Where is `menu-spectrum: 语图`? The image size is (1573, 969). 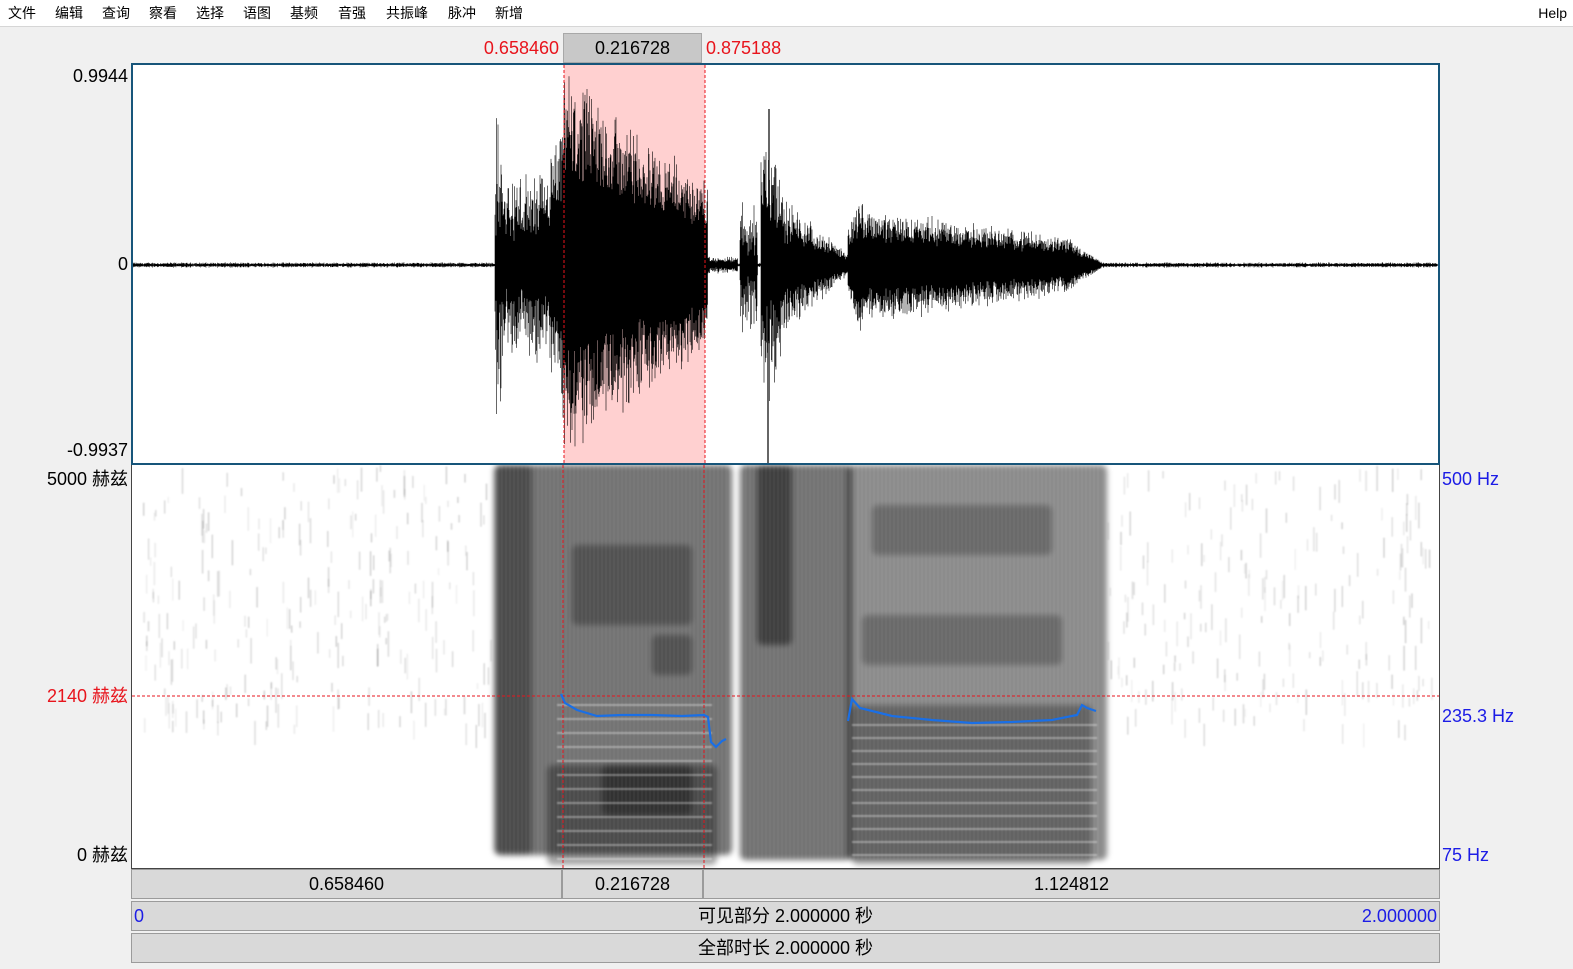
menu-spectrum: 语图 is located at coordinates (257, 13).